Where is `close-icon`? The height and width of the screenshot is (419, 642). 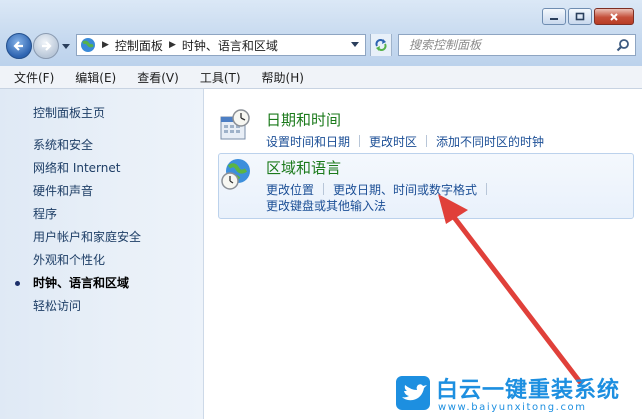
close-icon is located at coordinates (614, 16).